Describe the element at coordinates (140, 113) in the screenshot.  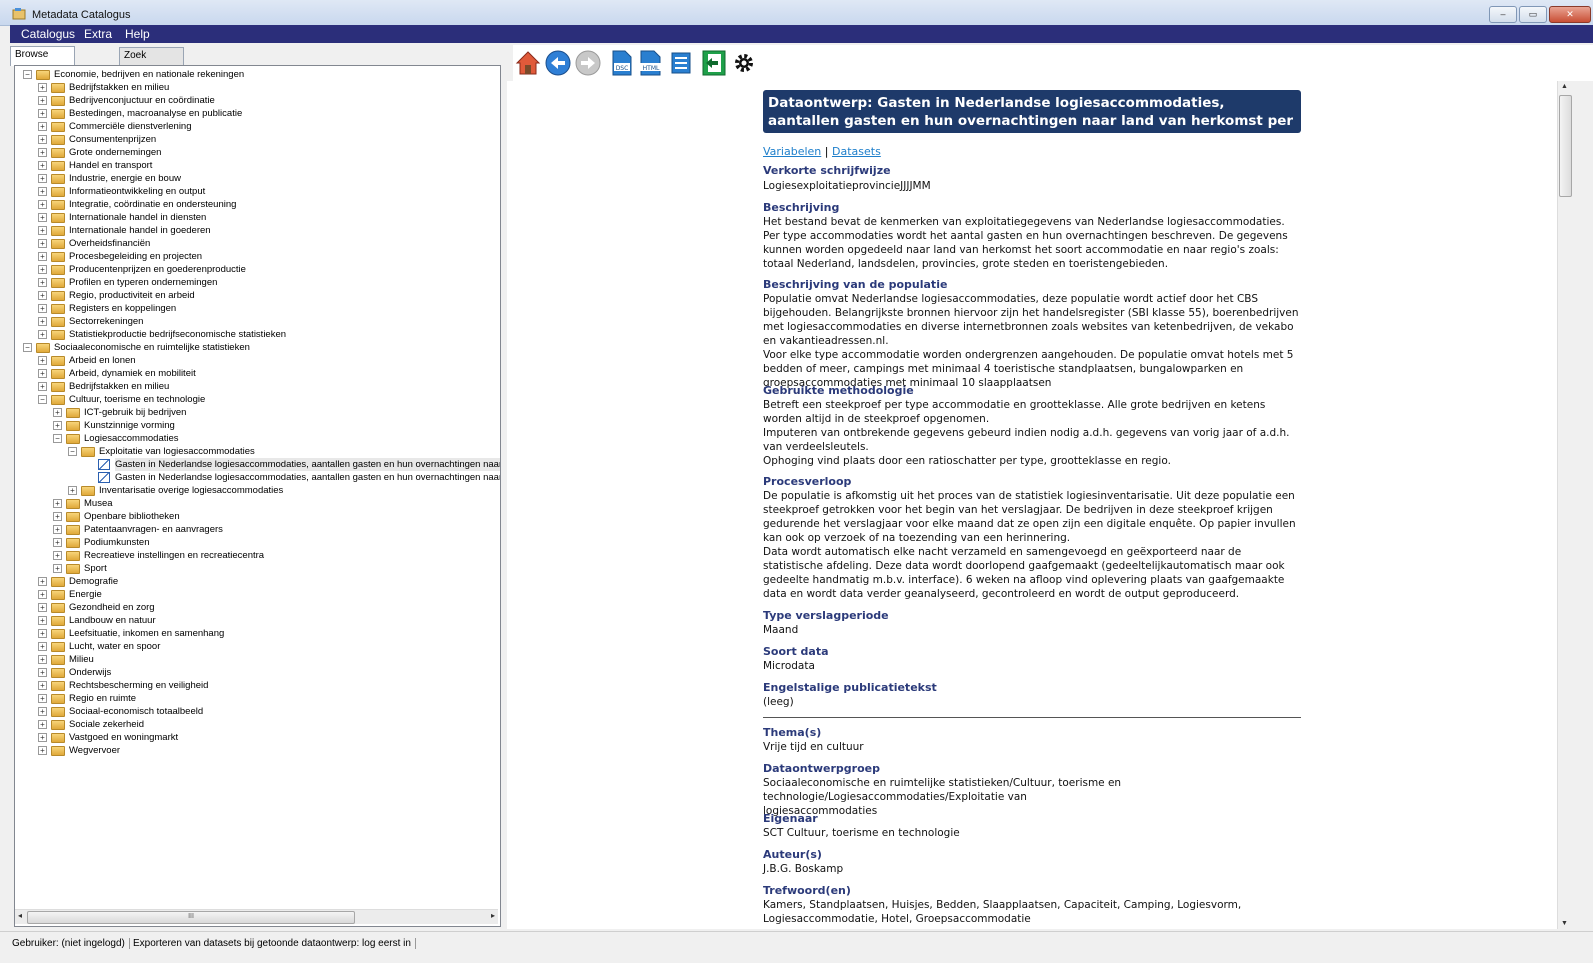
I see `tree-folder-item: + Bestedingen, macroanalyse en publicatie` at that location.